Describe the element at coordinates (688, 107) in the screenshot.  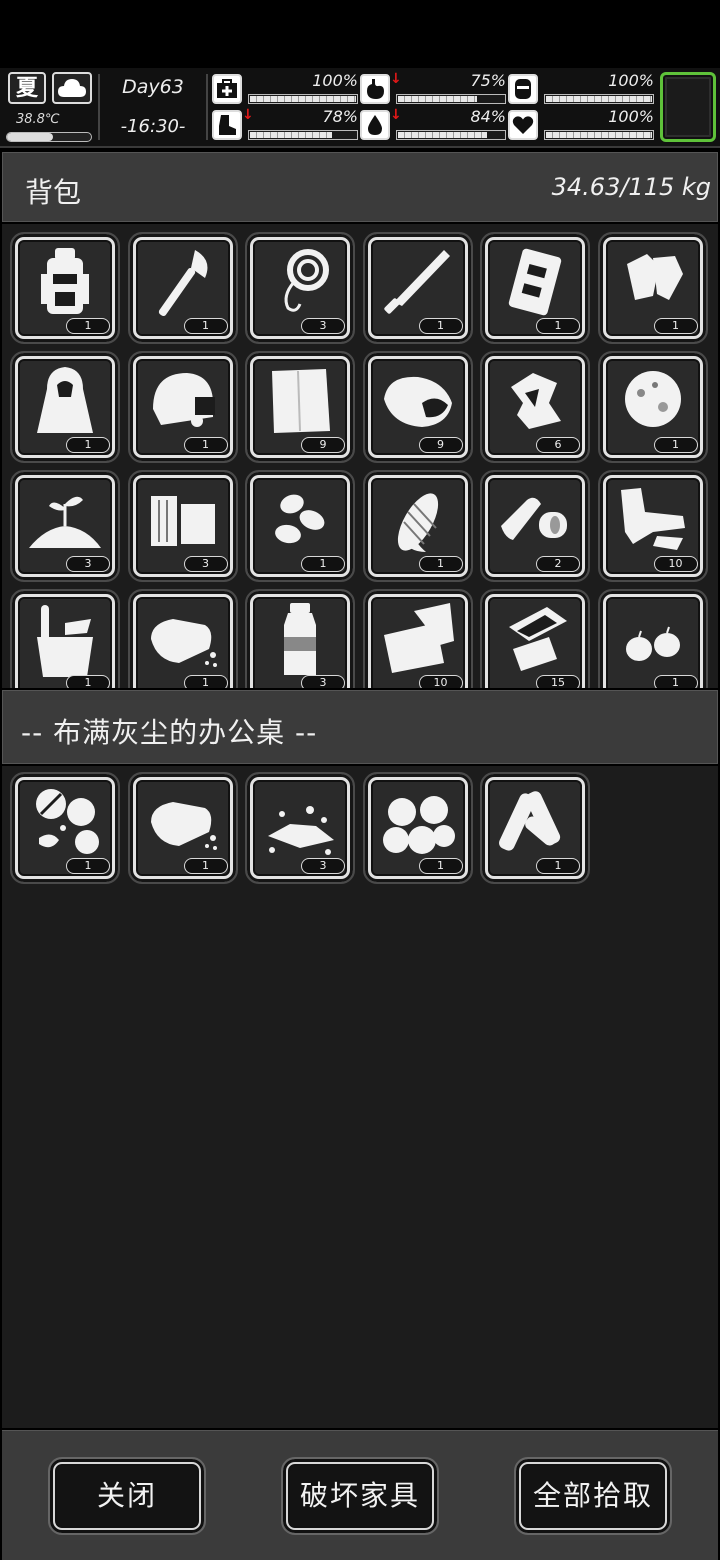
I see `equipped-item-slot` at that location.